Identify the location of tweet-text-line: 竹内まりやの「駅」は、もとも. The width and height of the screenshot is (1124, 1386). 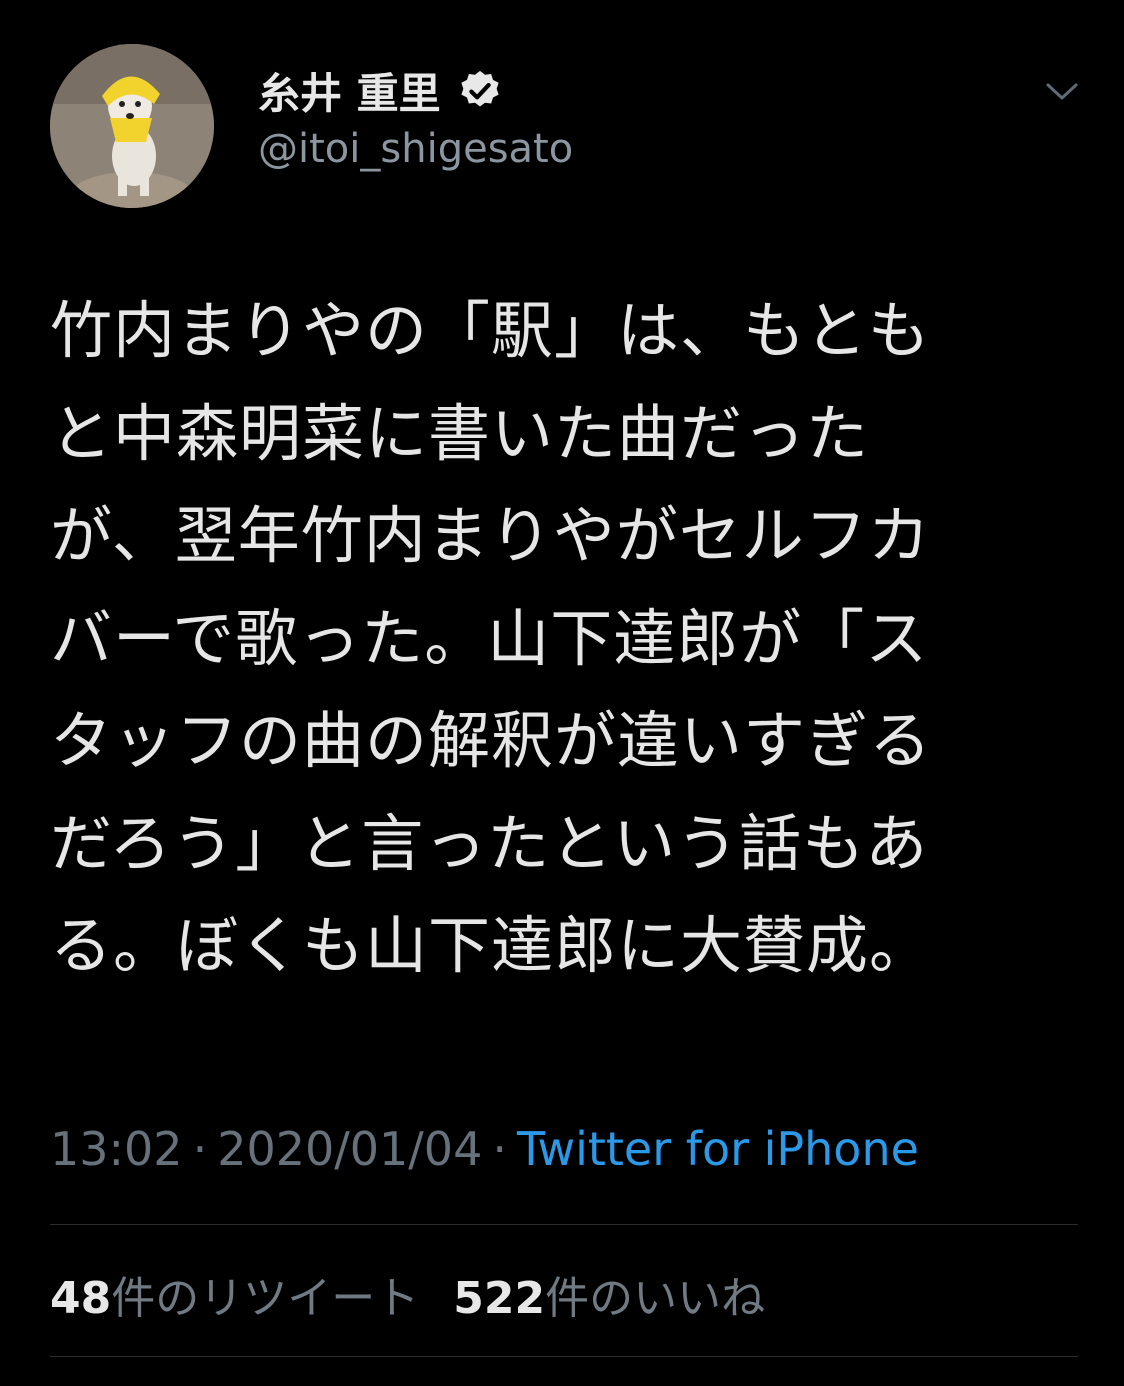
(490, 330).